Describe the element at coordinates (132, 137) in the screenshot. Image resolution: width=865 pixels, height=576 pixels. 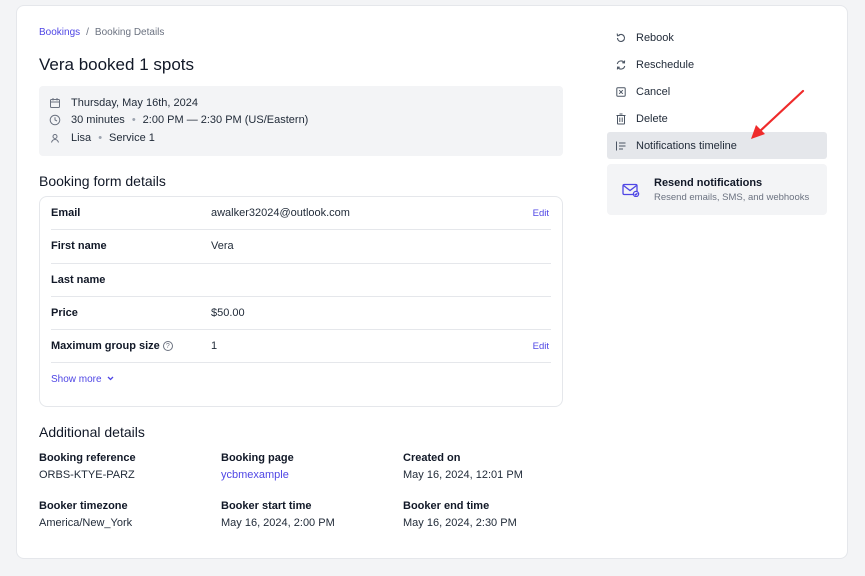
I see `summary-service: Service 1` at that location.